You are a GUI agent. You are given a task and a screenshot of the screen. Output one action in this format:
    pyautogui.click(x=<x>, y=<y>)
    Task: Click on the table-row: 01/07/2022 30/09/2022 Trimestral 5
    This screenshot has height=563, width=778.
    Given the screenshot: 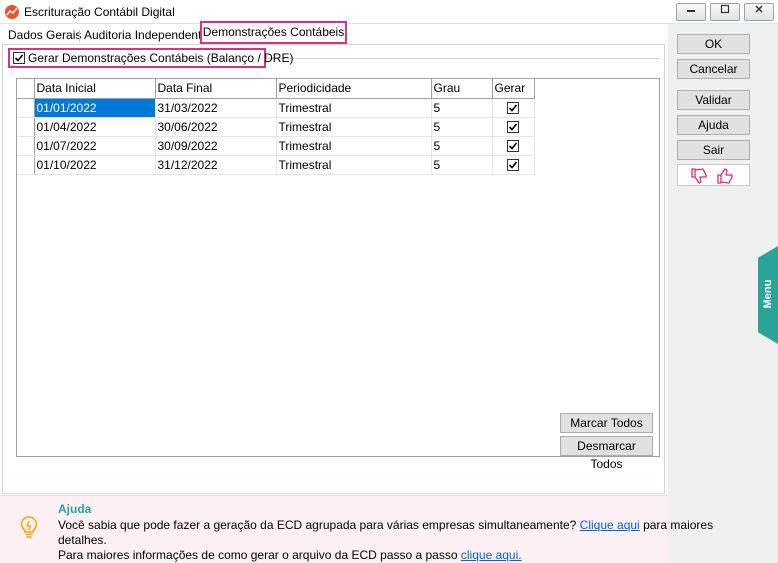 What is the action you would take?
    pyautogui.click(x=276, y=146)
    